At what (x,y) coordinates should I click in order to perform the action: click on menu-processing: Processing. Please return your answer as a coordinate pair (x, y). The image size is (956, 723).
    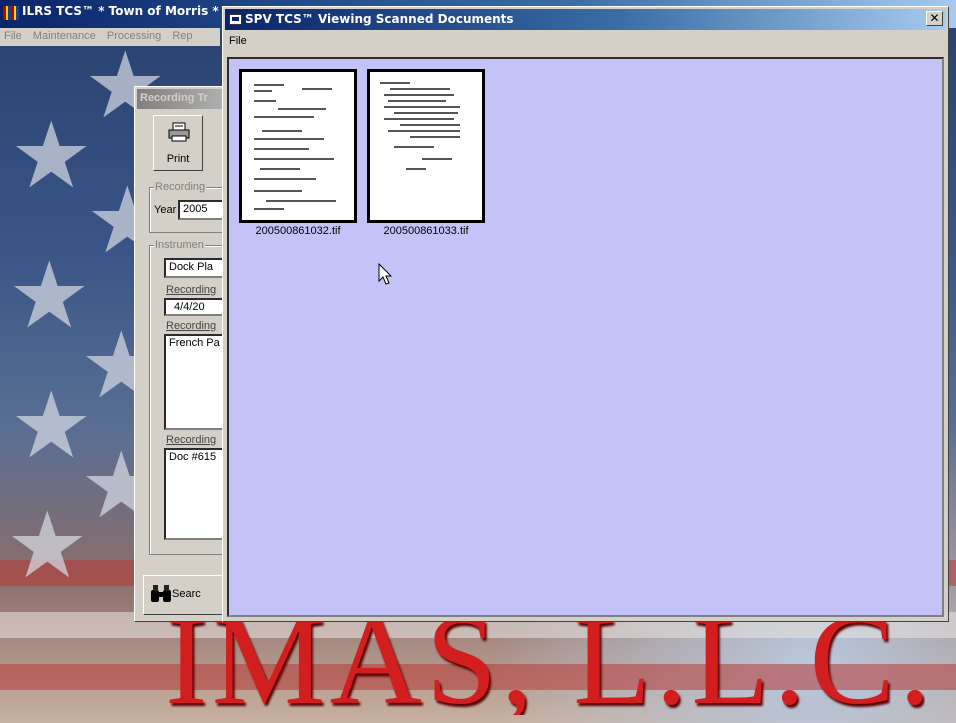
    Looking at the image, I should click on (134, 36).